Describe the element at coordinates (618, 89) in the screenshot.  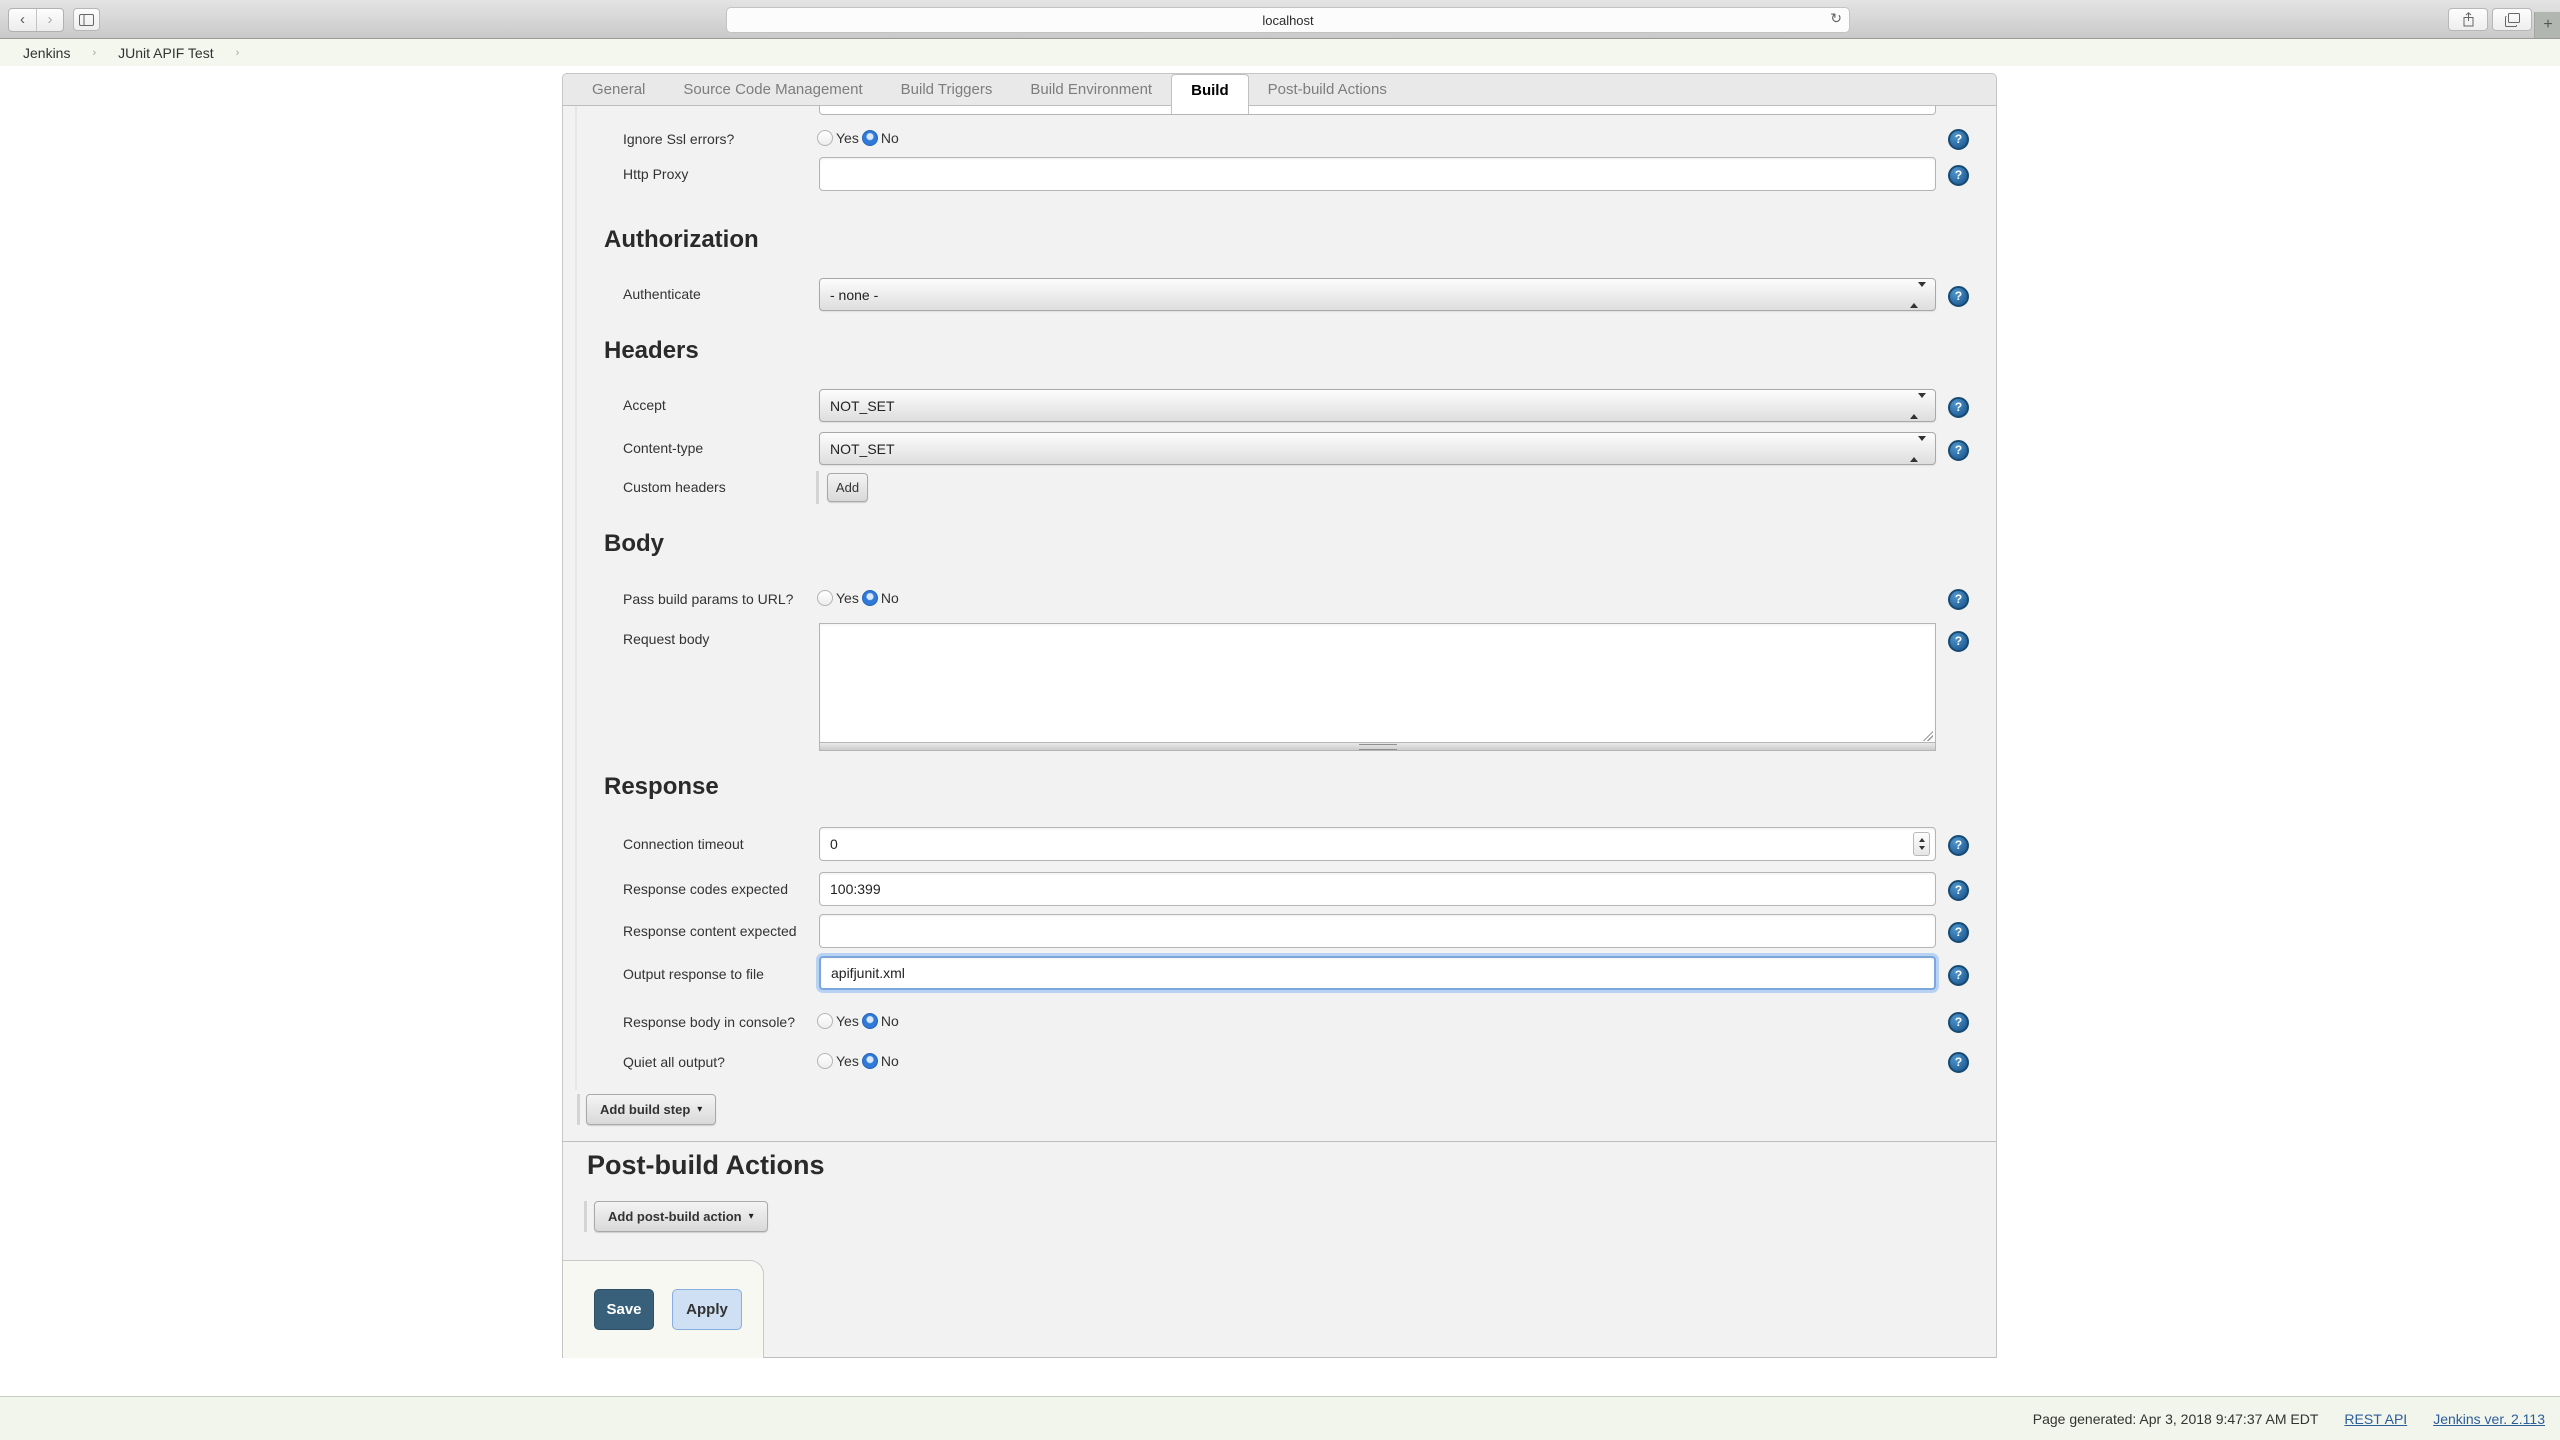
I see `tab-general: General` at that location.